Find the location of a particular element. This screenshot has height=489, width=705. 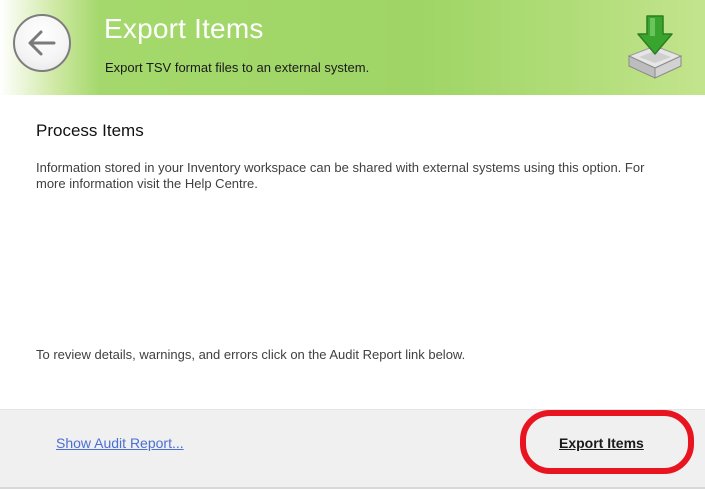

section-title: Process Items is located at coordinates (90, 130).